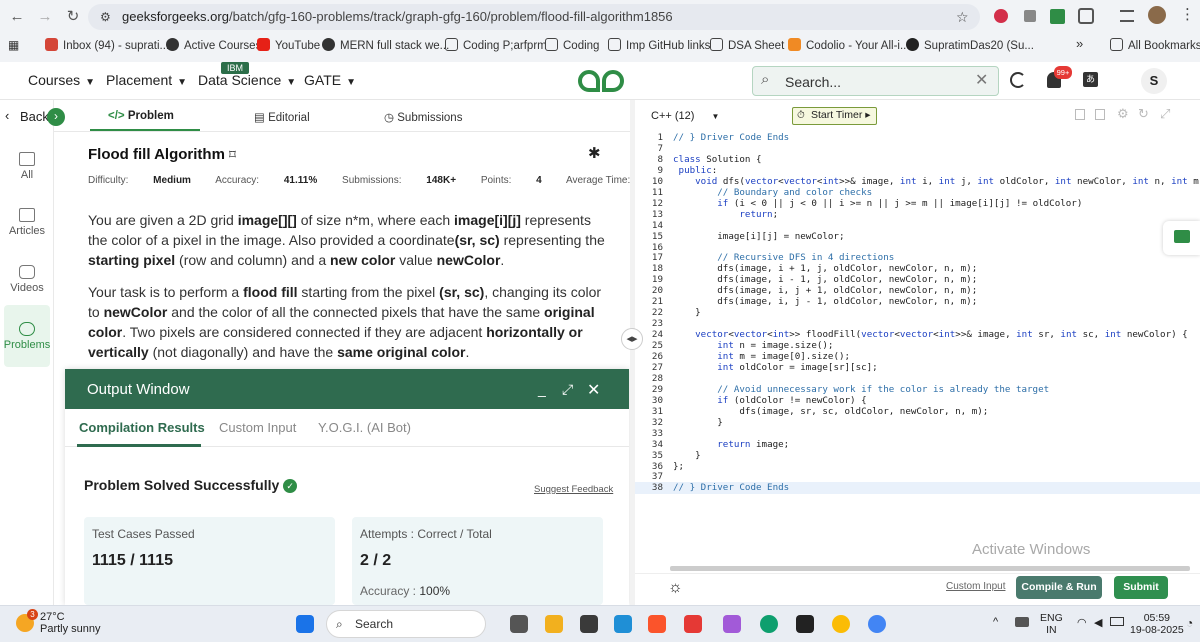  What do you see at coordinates (191, 485) in the screenshot?
I see `status-message: Problem Solved Successfully ✓` at bounding box center [191, 485].